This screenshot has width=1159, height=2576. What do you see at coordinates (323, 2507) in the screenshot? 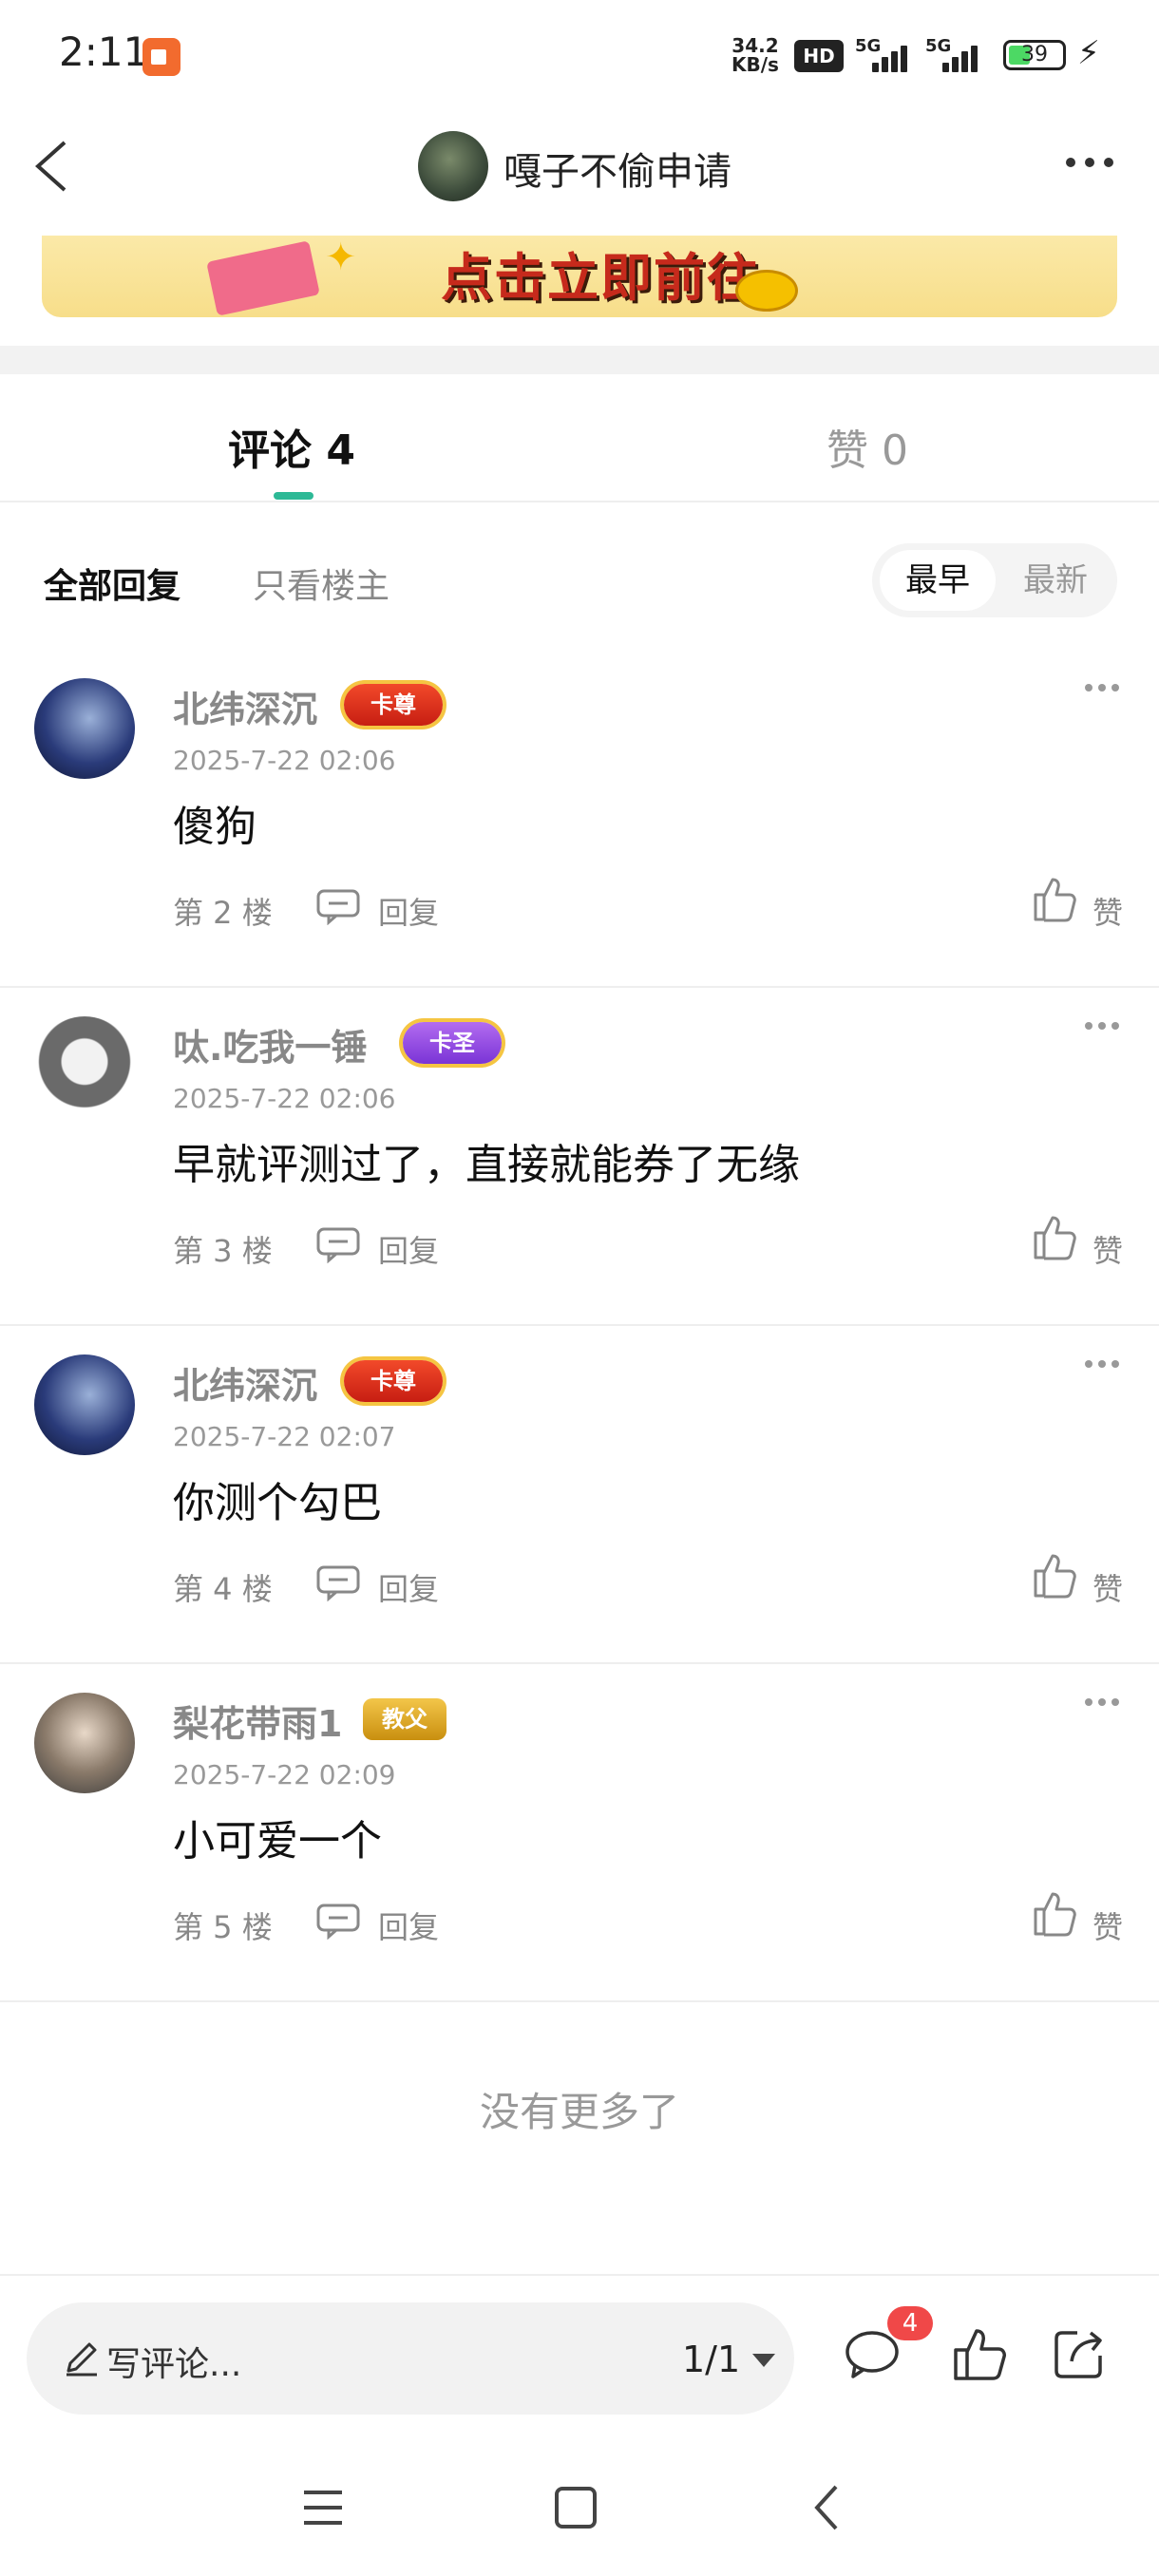
I see `menu-icon` at bounding box center [323, 2507].